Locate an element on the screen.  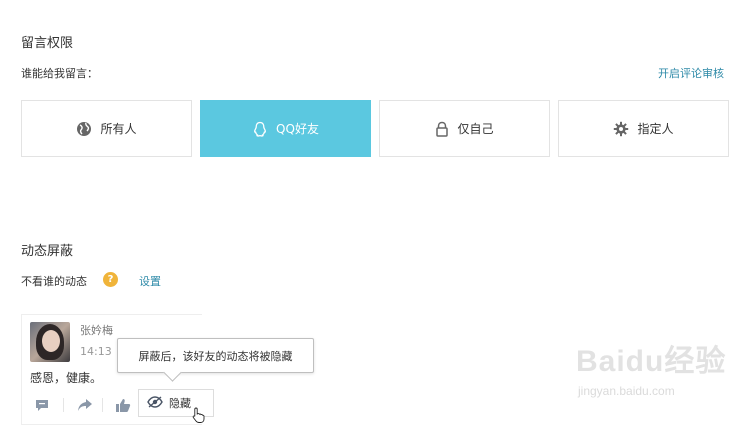
qq-penguin-icon is located at coordinates (260, 129).